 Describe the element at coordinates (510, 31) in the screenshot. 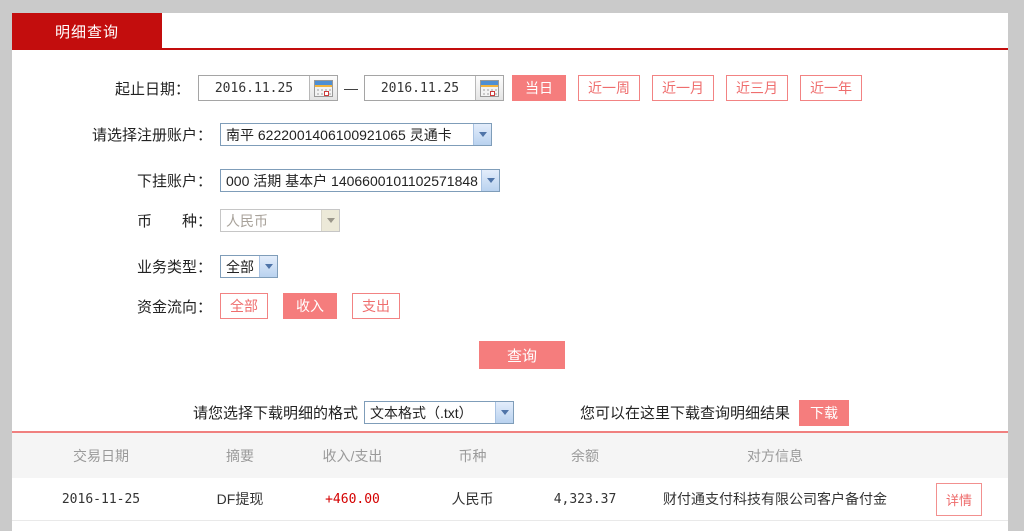

I see `tab-bar: 明细查询` at that location.